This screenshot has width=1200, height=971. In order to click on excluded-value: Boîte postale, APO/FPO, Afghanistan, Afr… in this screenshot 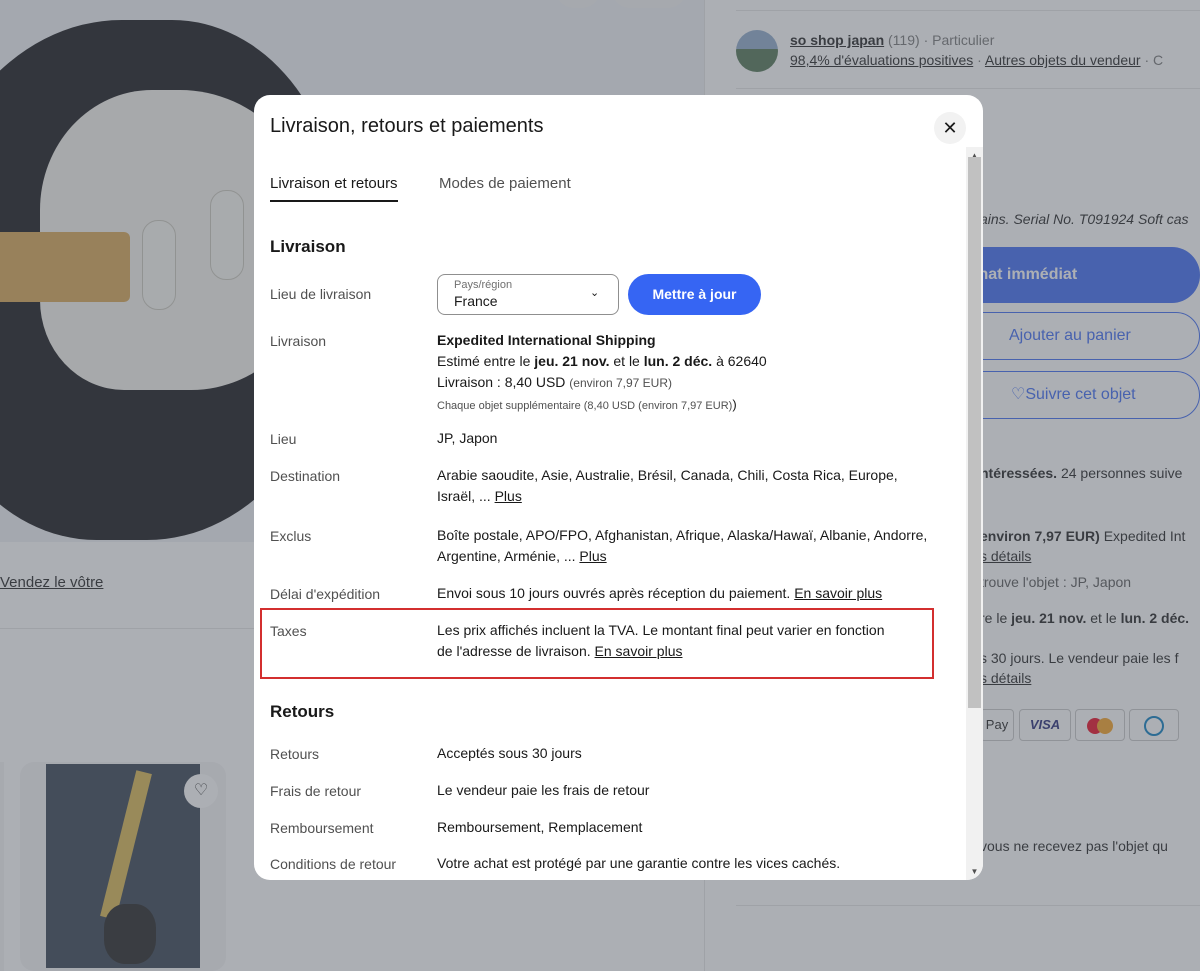, I will do `click(687, 546)`.